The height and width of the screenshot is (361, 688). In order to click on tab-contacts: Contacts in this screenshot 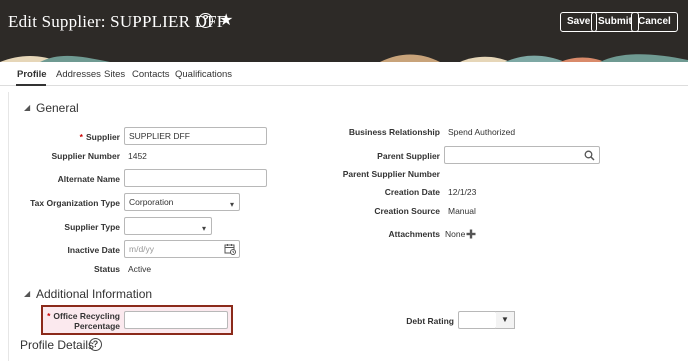, I will do `click(151, 74)`.